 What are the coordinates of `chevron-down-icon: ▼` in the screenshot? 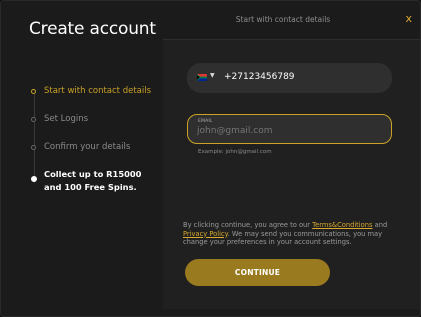 It's located at (212, 75).